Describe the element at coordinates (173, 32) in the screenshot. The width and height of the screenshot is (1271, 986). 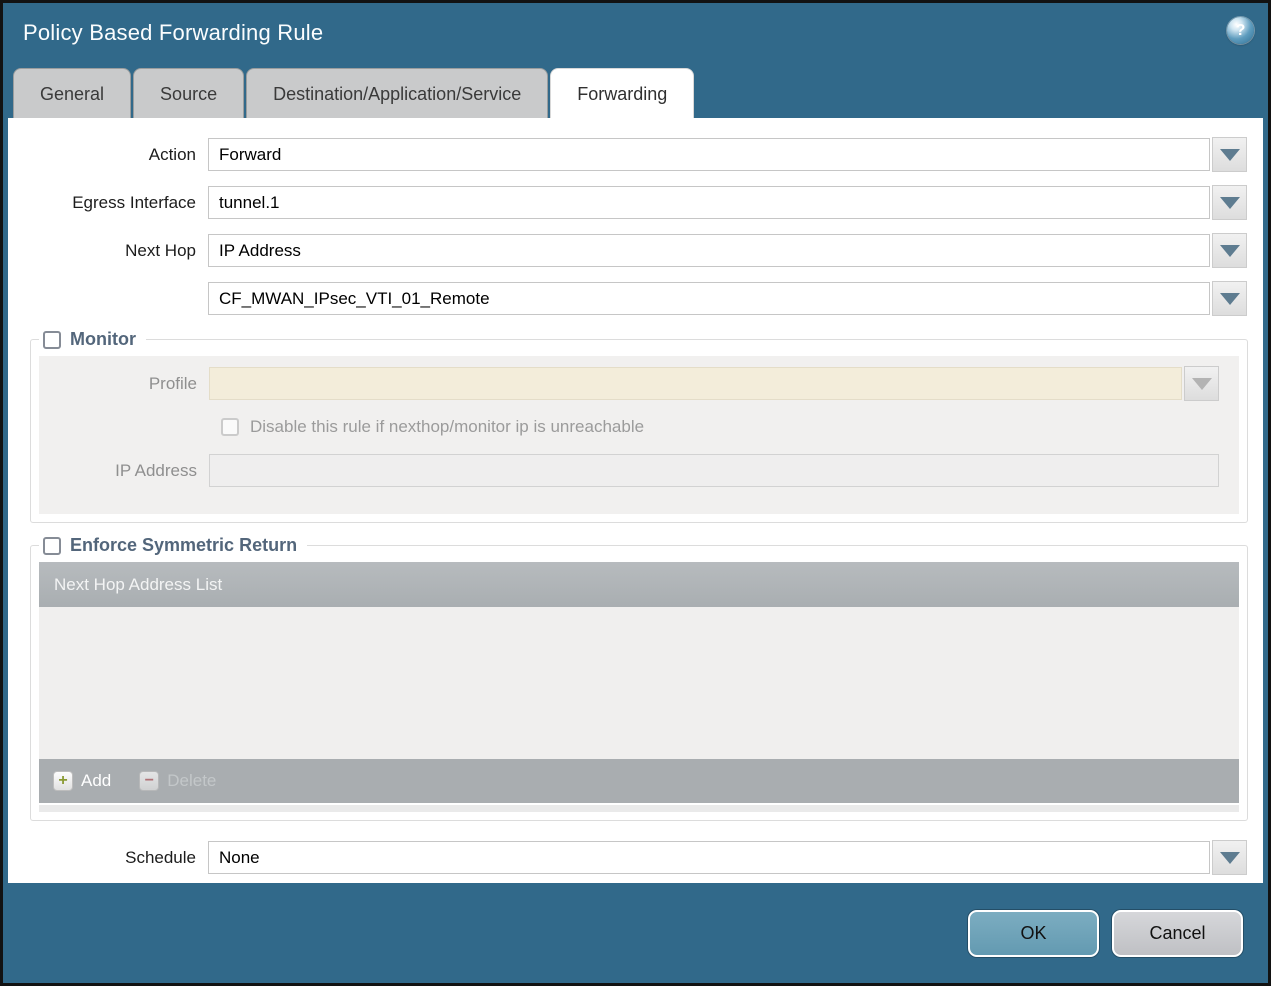
I see `dialog-title: Policy Based Forwarding Rule` at that location.